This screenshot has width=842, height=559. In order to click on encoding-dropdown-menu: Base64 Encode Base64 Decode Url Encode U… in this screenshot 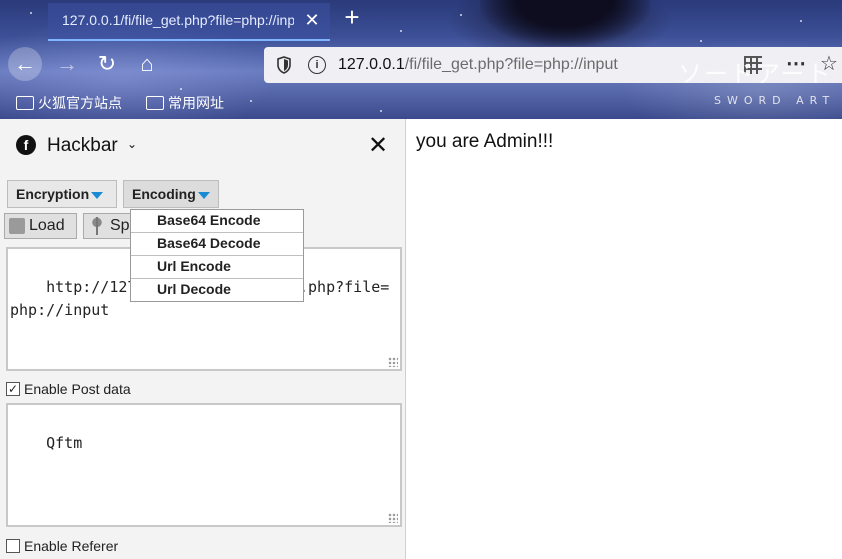, I will do `click(217, 255)`.